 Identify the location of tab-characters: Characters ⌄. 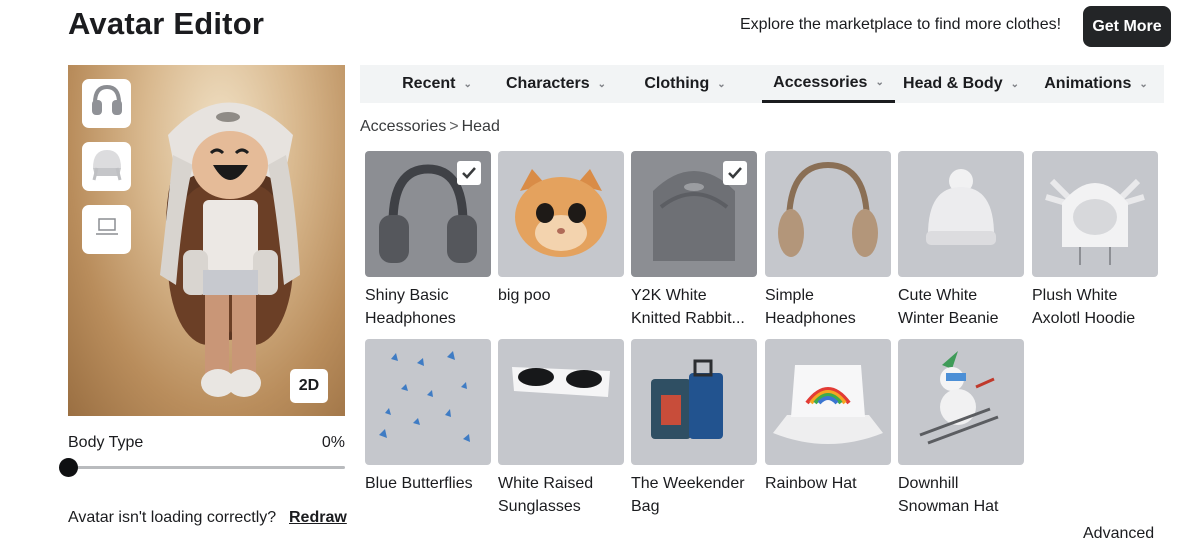
(556, 84).